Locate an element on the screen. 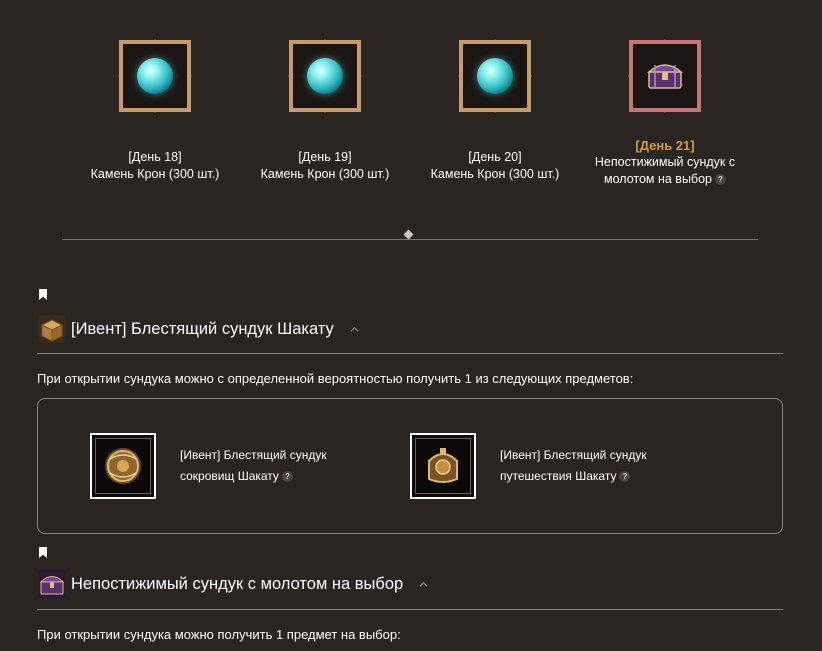 This screenshot has height=651, width=822. day-reward-line2: молотом на выбор? is located at coordinates (665, 179).